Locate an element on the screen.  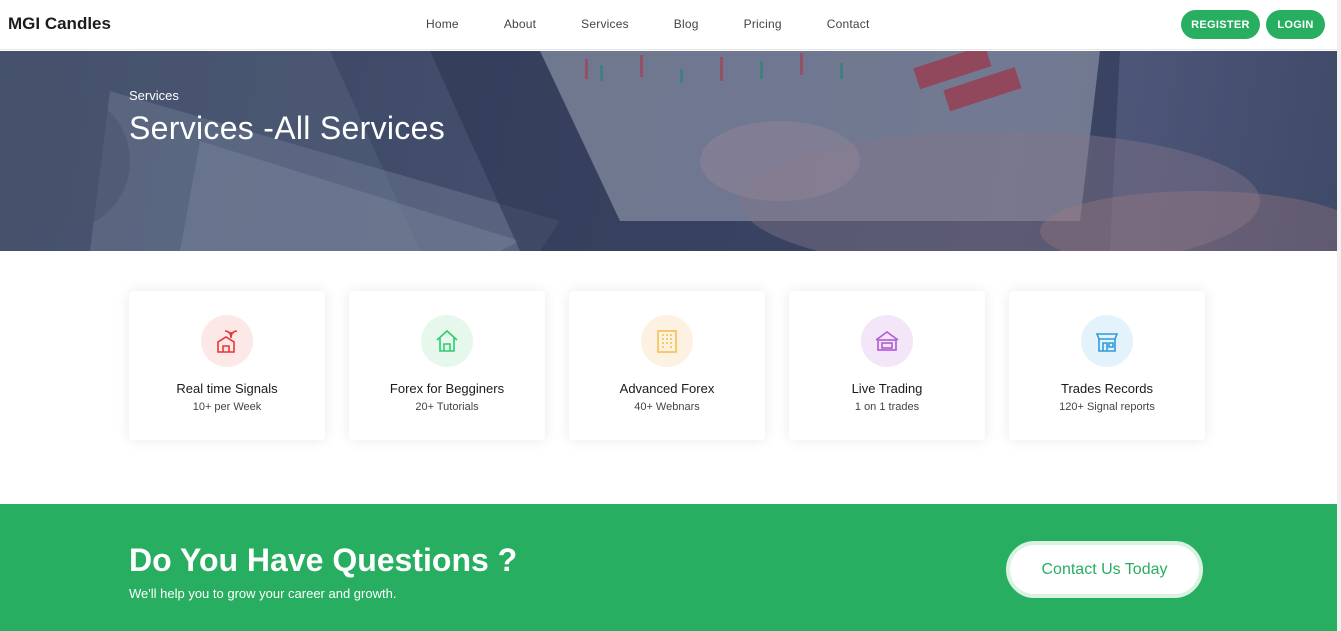
service-title: Trades Records is located at coordinates (1107, 388).